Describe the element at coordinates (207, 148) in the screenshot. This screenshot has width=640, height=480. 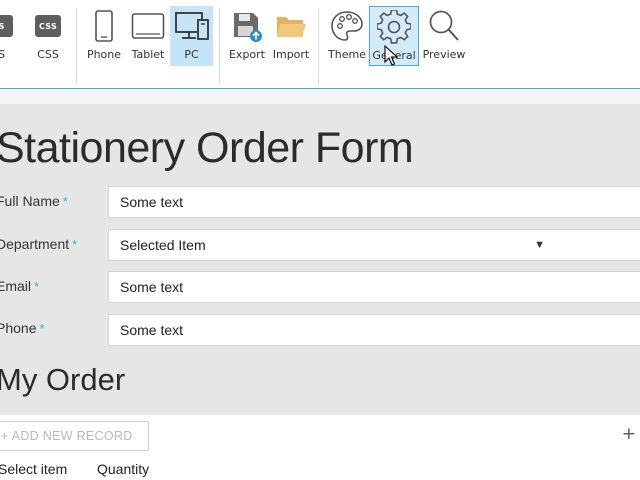
I see `form-title: Stationery Order Form` at that location.